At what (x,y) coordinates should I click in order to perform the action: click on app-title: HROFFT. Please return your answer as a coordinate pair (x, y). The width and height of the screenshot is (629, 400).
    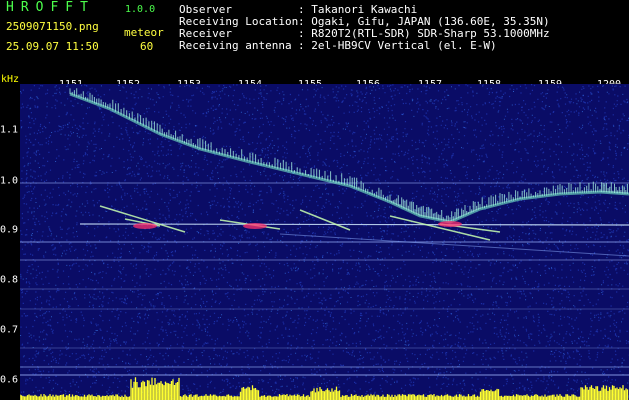
    Looking at the image, I should click on (50, 7).